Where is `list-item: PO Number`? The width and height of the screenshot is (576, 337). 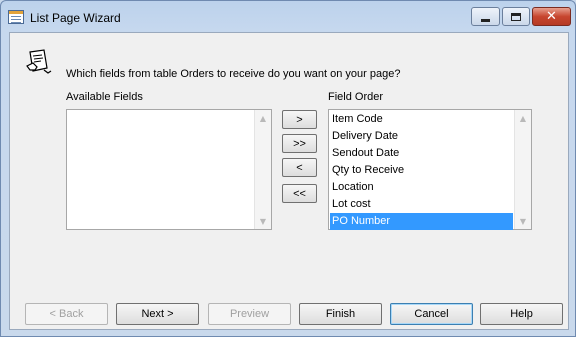 list-item: PO Number is located at coordinates (421, 221).